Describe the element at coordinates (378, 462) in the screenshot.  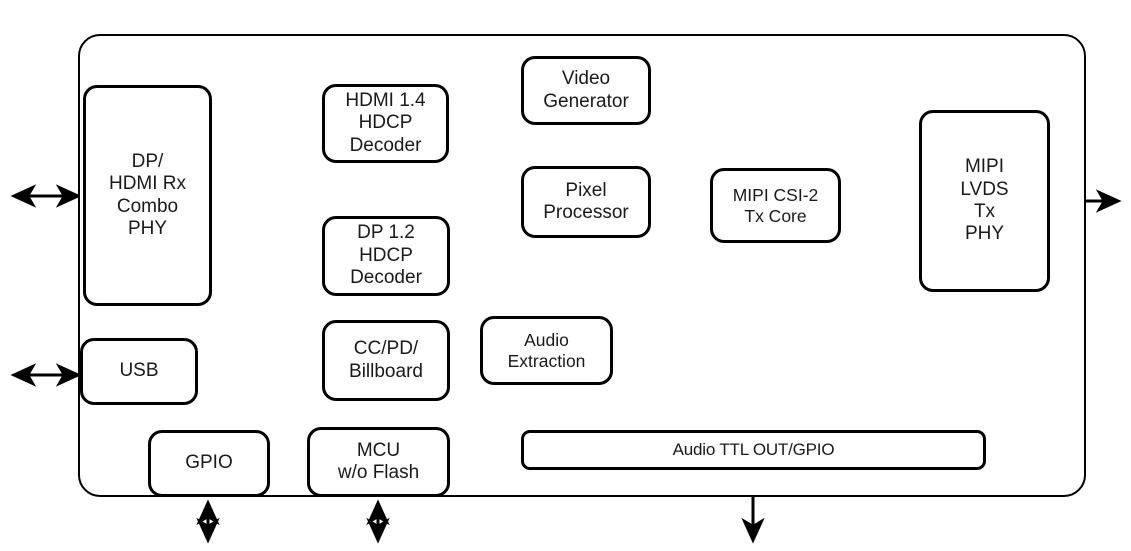
I see `block-mcu: MCU w/o Flash` at that location.